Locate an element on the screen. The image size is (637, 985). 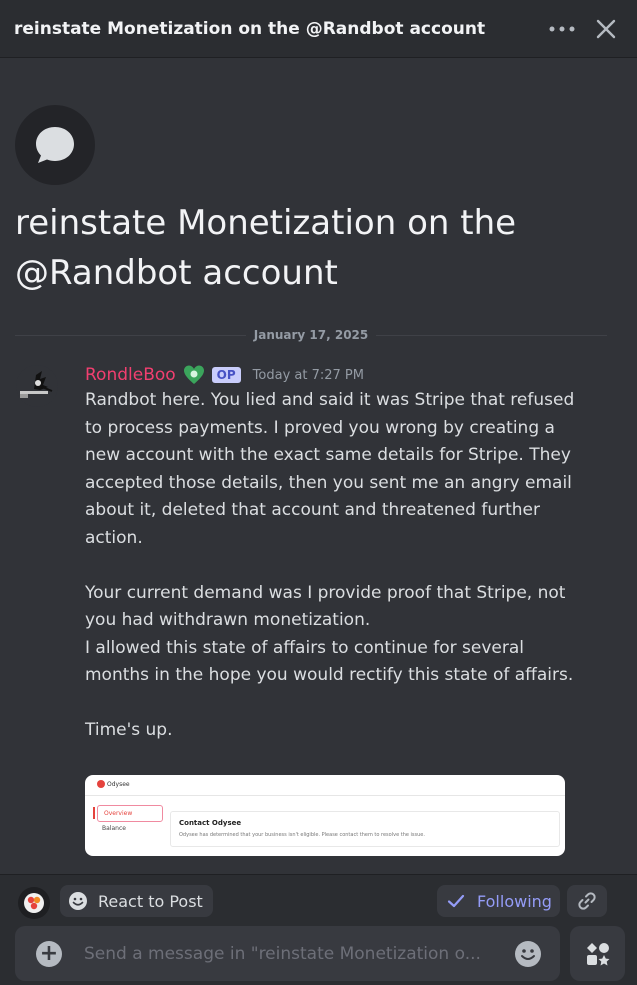
bottom-bar: React to Post Following + is located at coordinates (318, 929).